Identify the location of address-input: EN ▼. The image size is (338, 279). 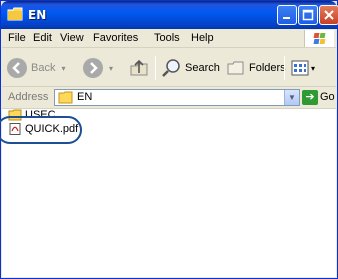
(177, 97).